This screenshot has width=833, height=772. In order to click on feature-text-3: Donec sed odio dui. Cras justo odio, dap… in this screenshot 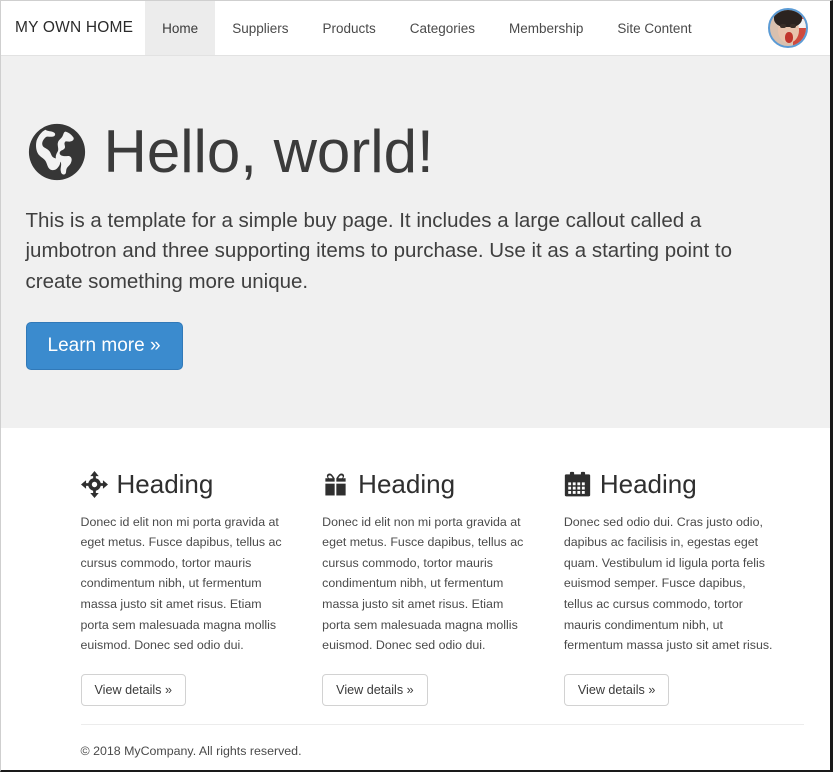, I will do `click(668, 583)`.